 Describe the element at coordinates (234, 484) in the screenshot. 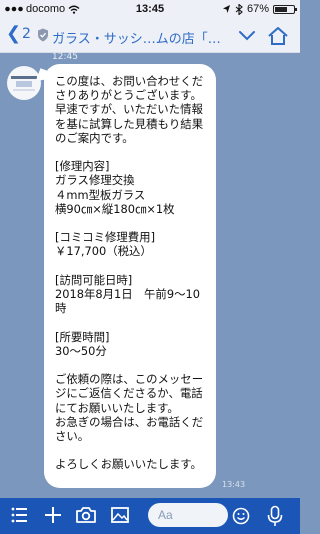

I see `message-time: 13:43` at that location.